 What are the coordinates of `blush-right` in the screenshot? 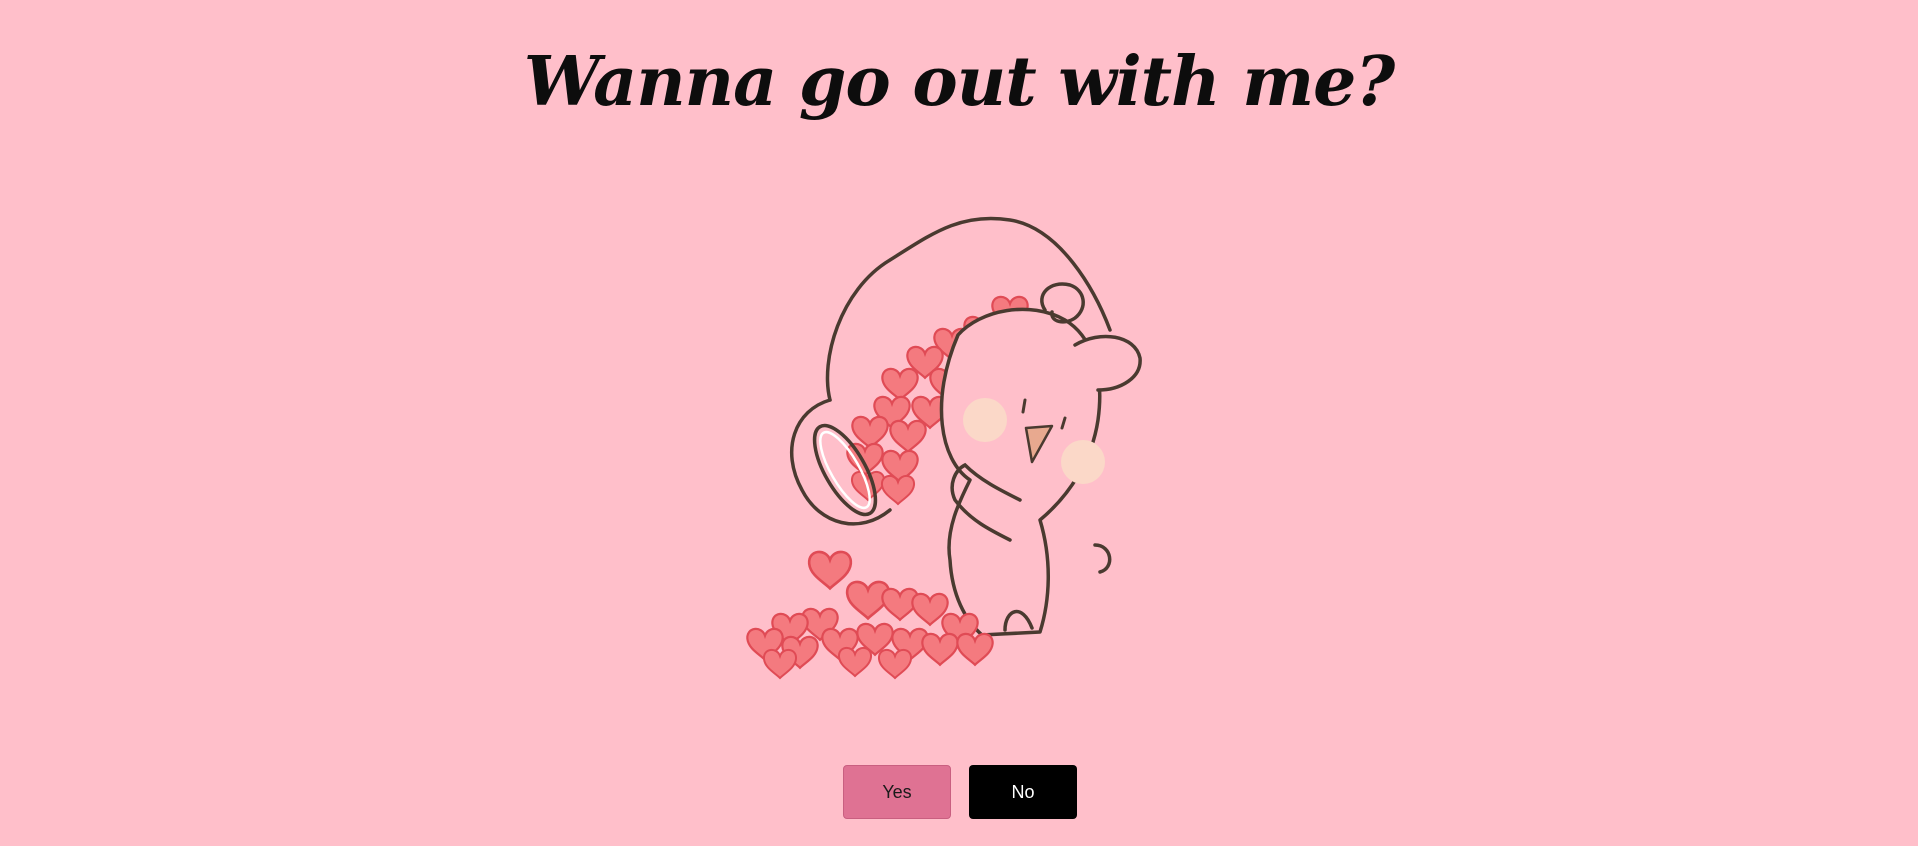 It's located at (1083, 462).